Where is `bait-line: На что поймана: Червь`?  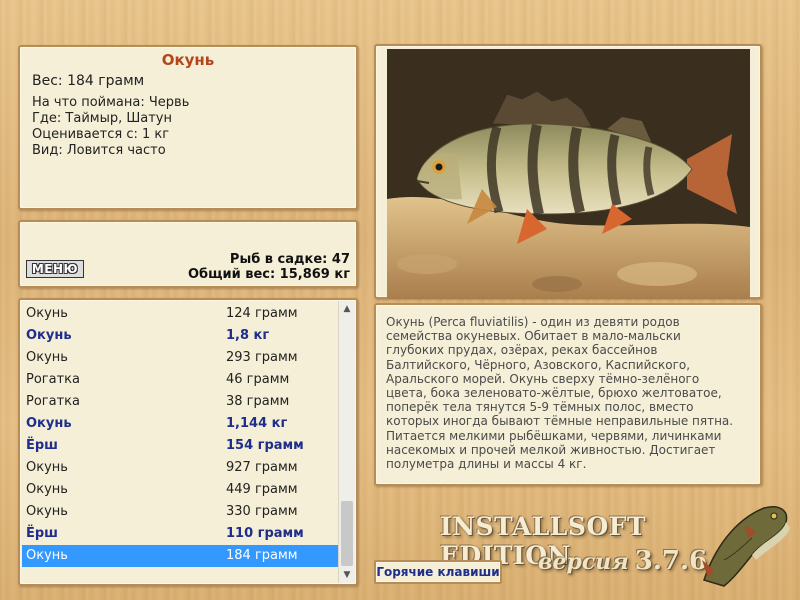
bait-line: На что поймана: Червь is located at coordinates (111, 102).